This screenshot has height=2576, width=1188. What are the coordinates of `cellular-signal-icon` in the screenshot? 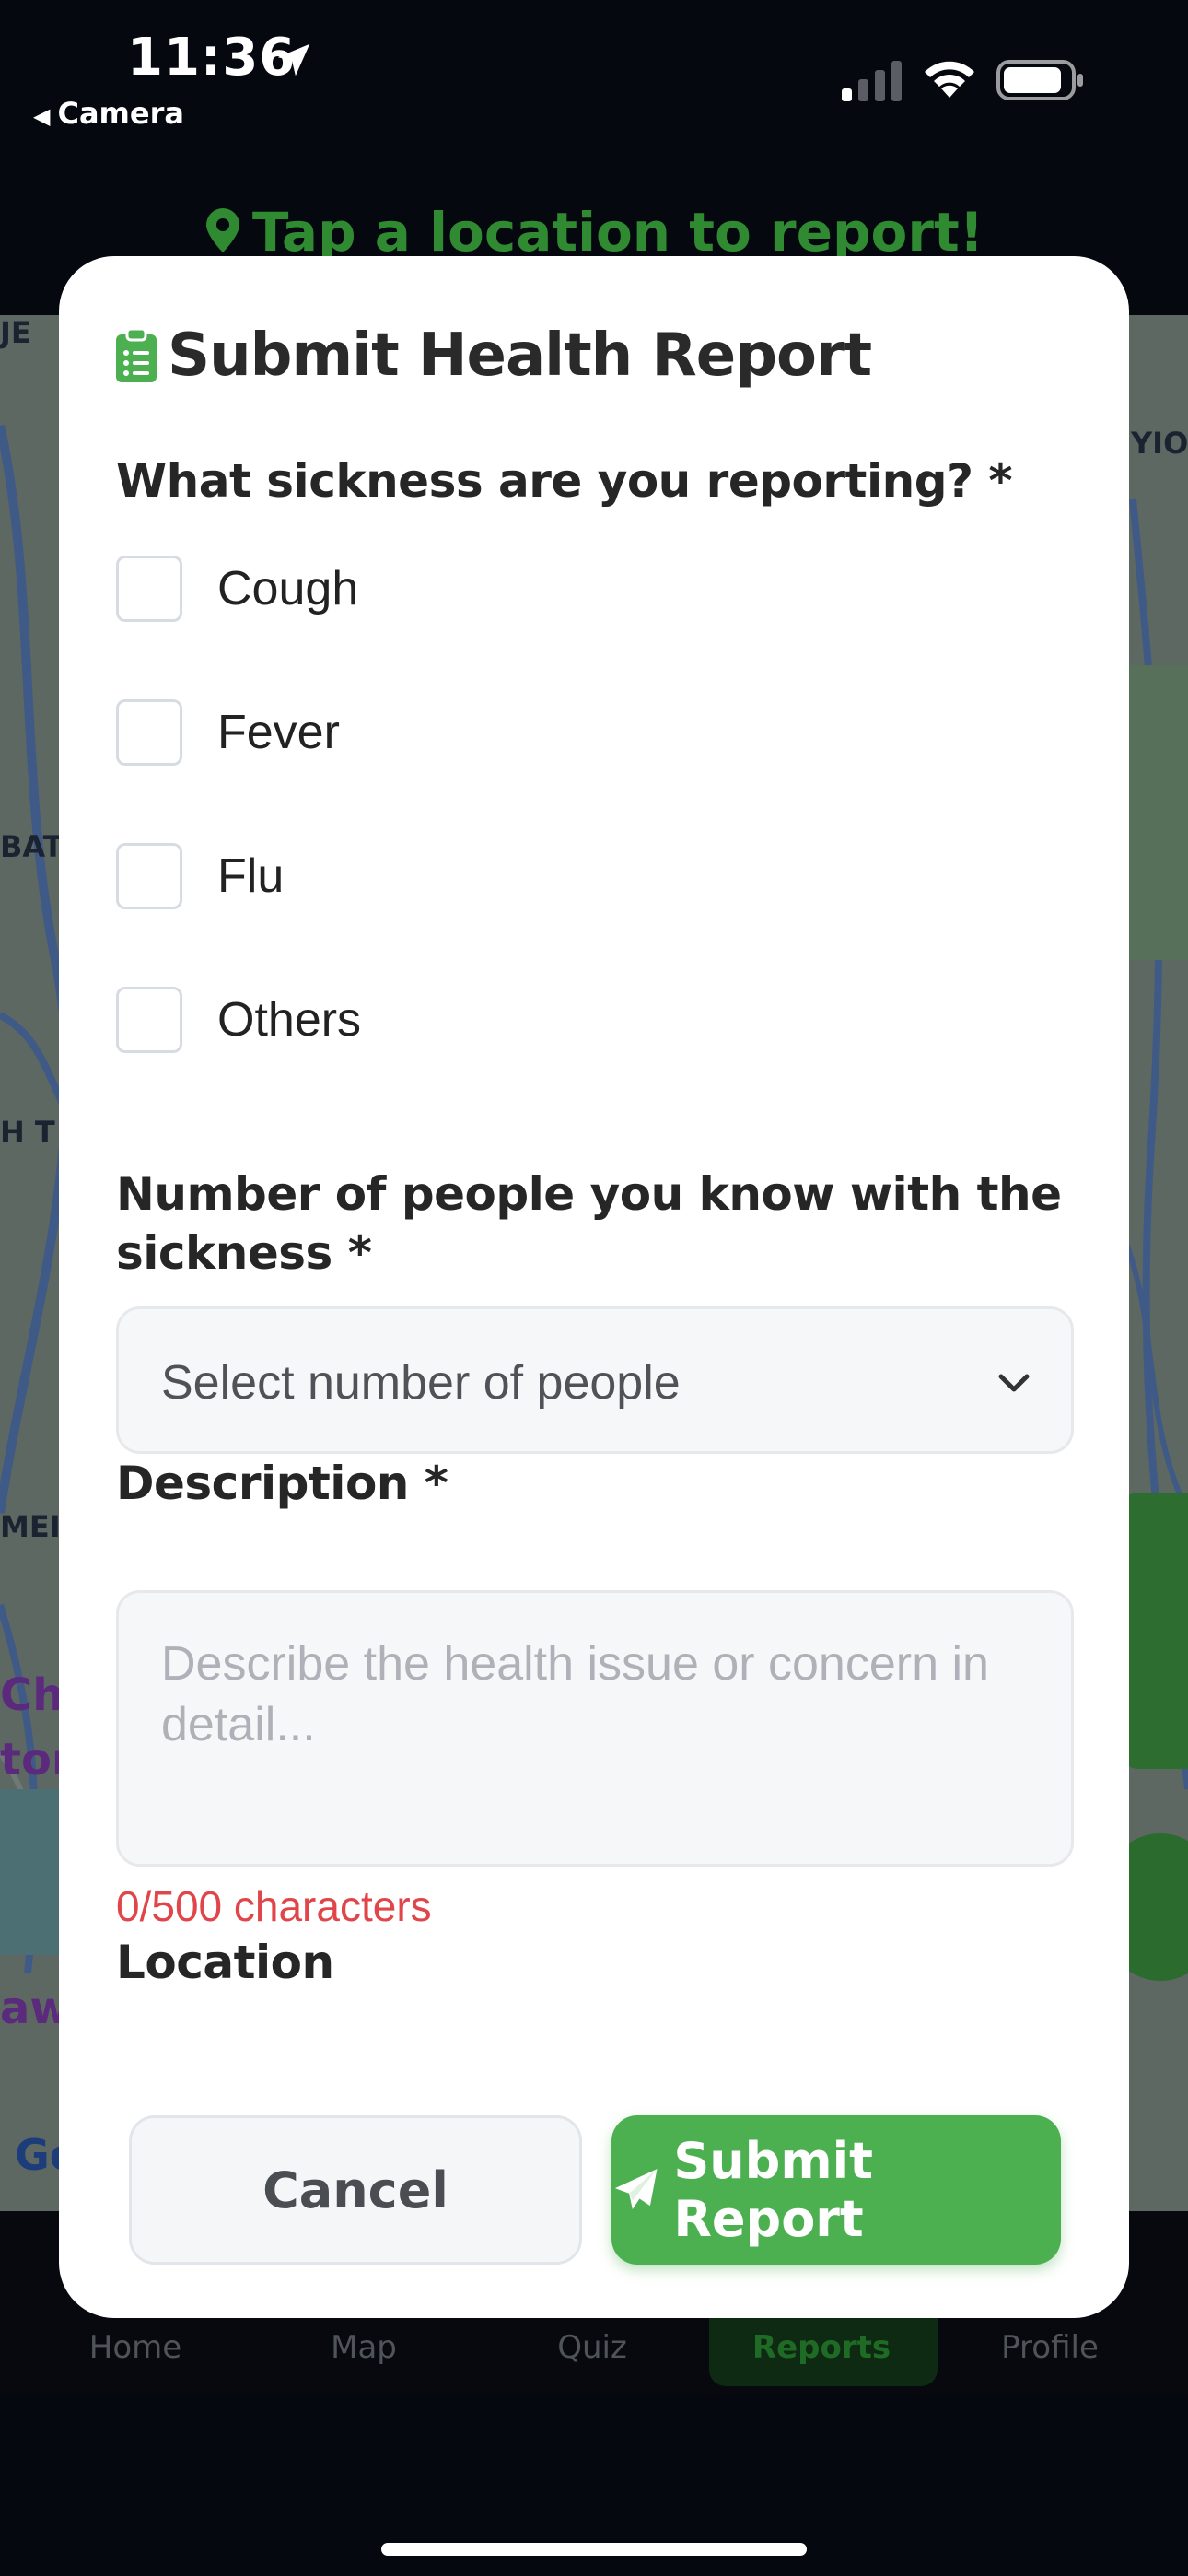 It's located at (872, 81).